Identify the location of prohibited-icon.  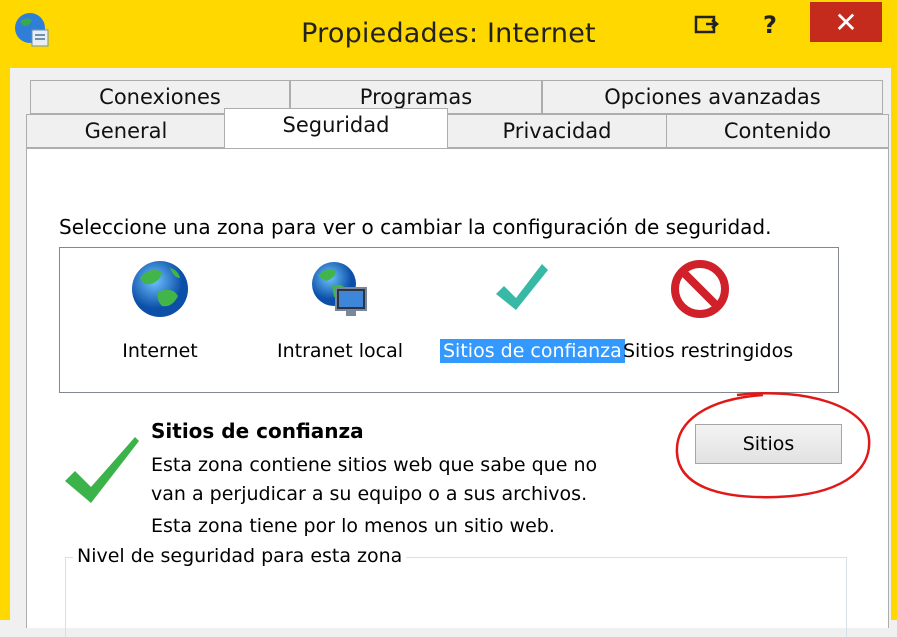
(700, 289).